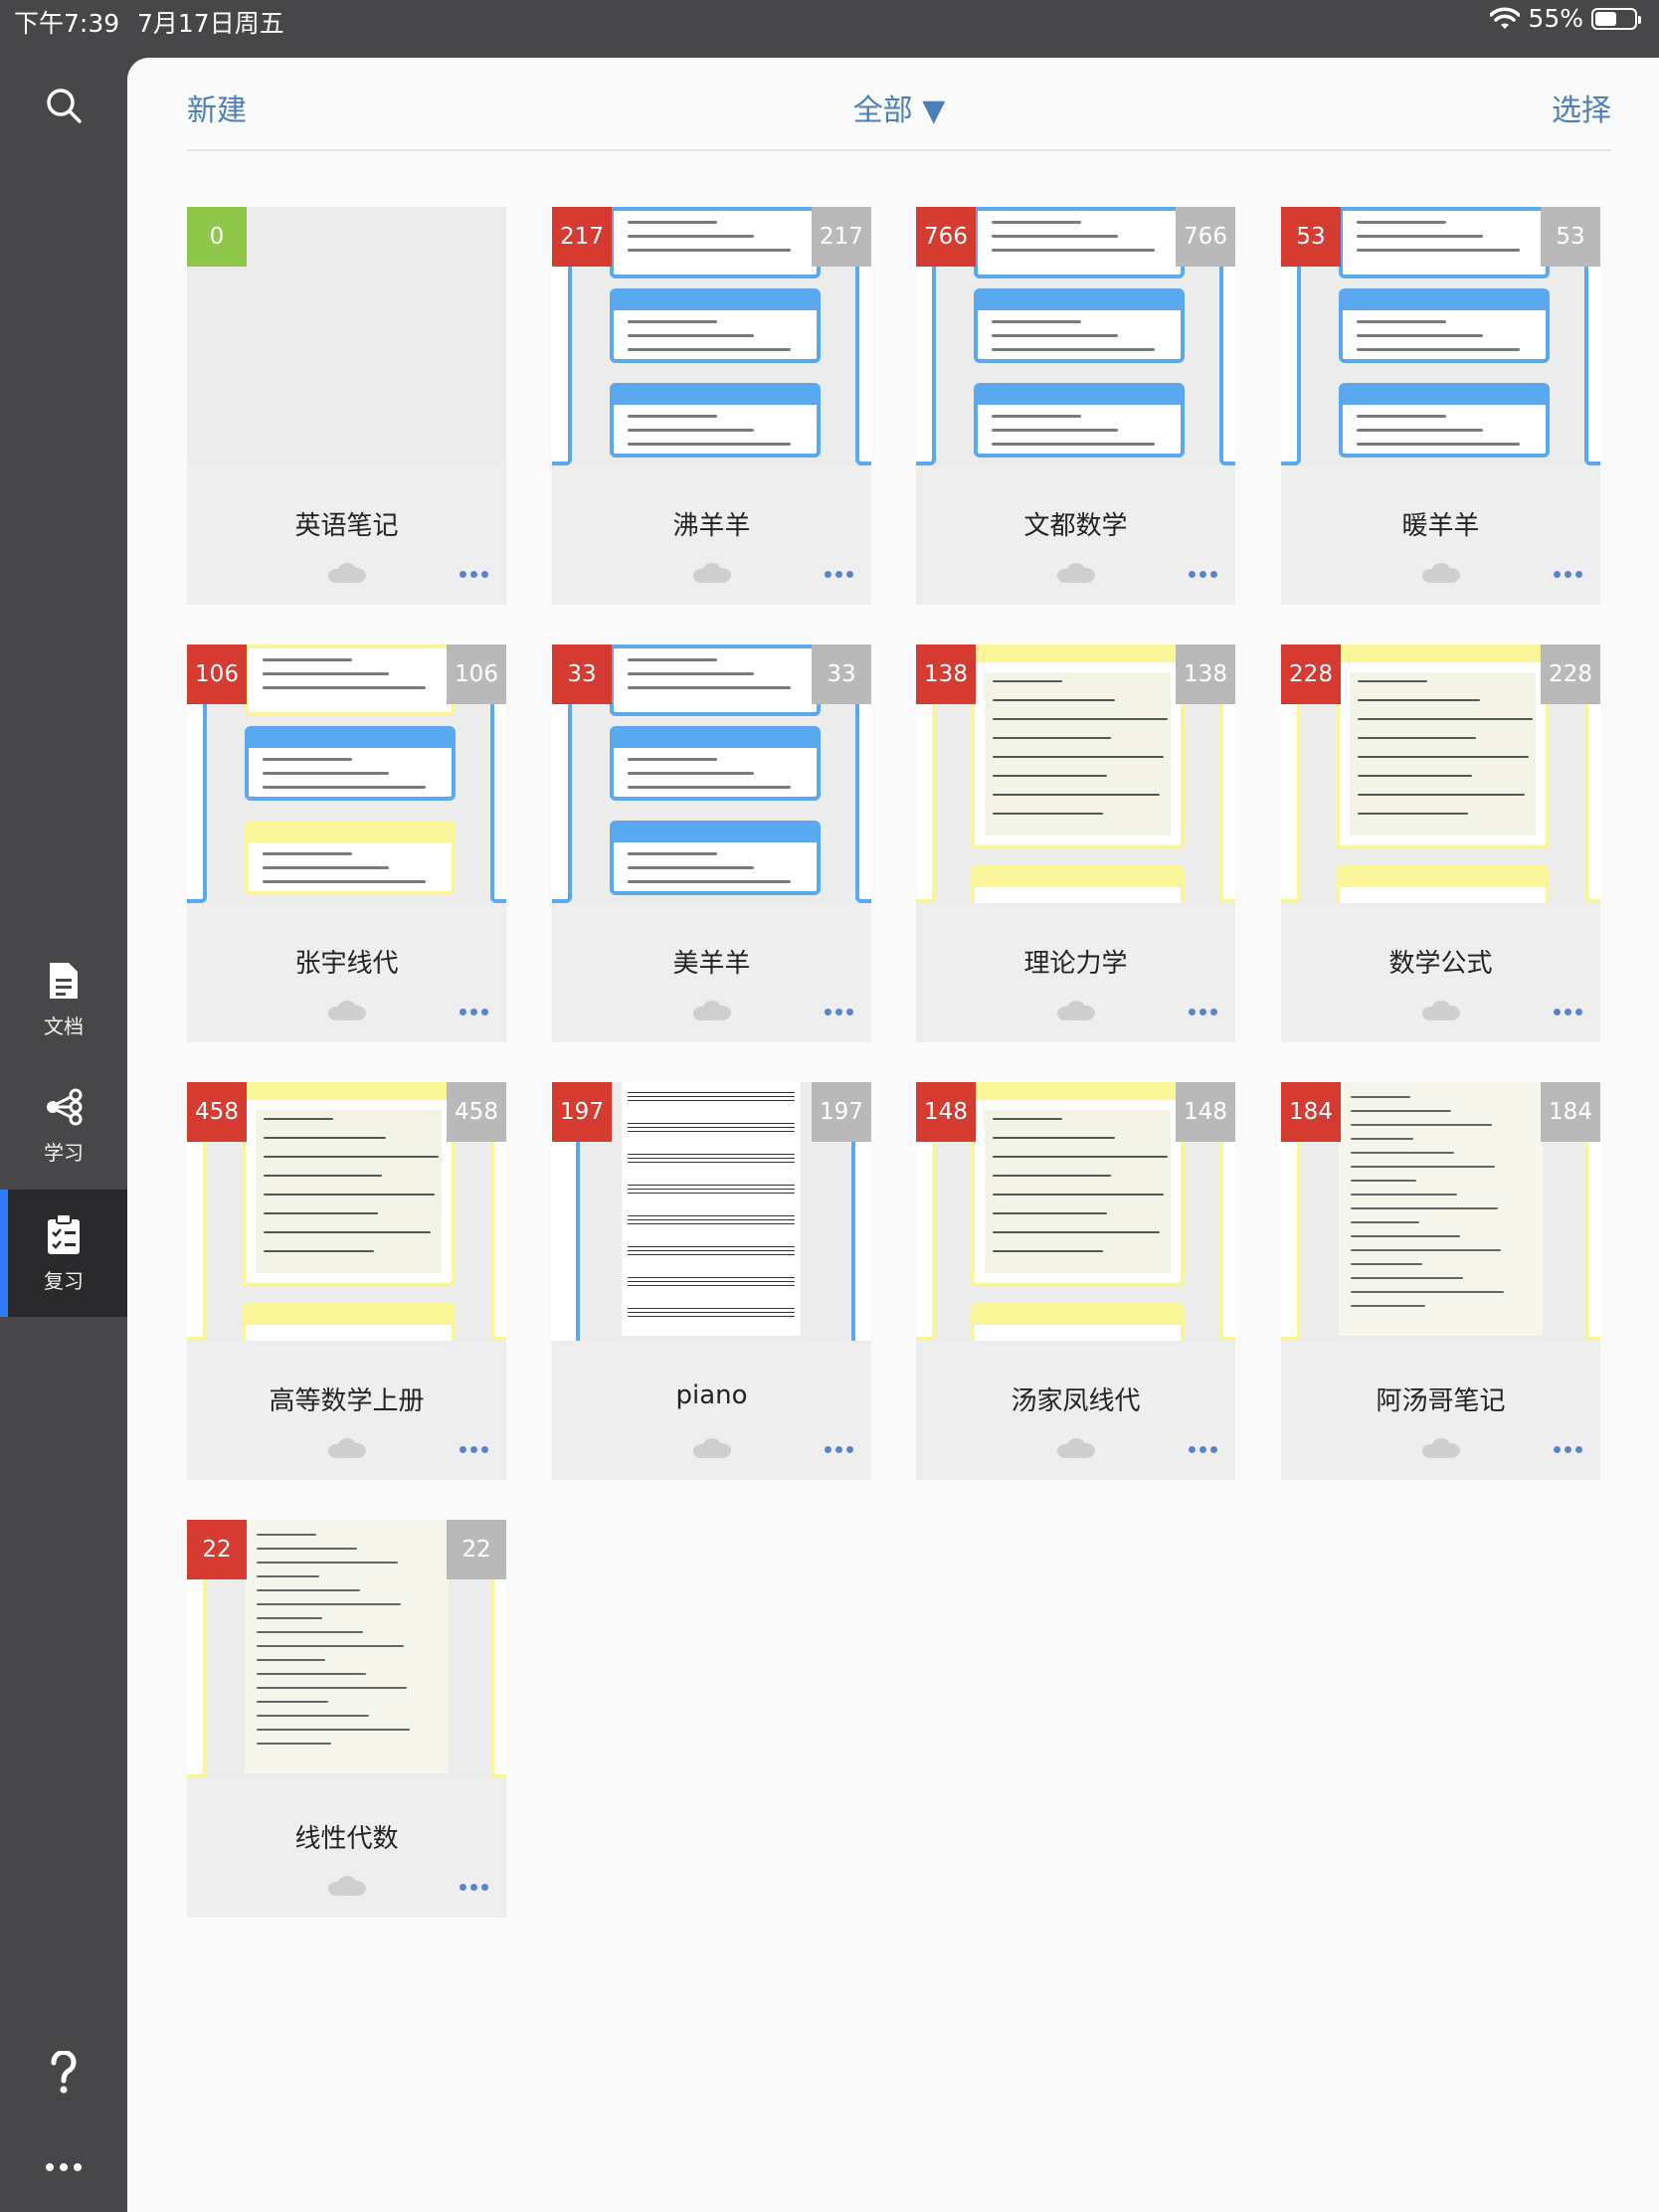 Image resolution: width=1659 pixels, height=2212 pixels. I want to click on notebook-title: 阿汤哥笔记, so click(1441, 1401).